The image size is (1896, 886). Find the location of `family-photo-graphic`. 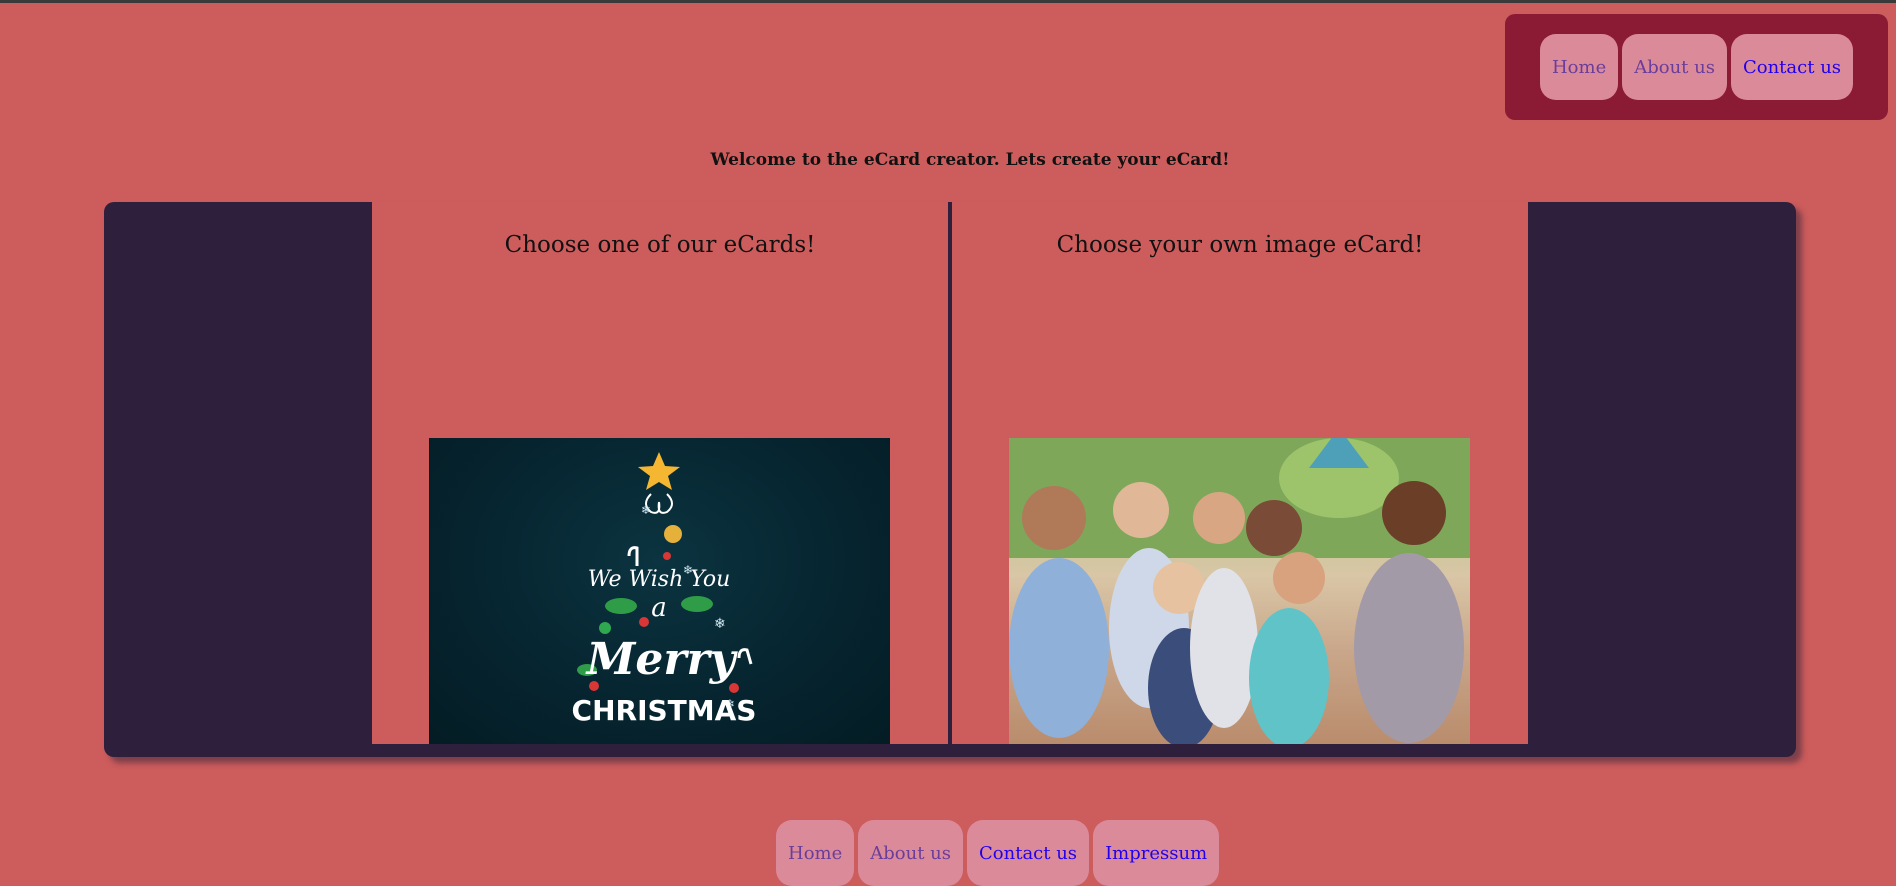

family-photo-graphic is located at coordinates (1239, 591).